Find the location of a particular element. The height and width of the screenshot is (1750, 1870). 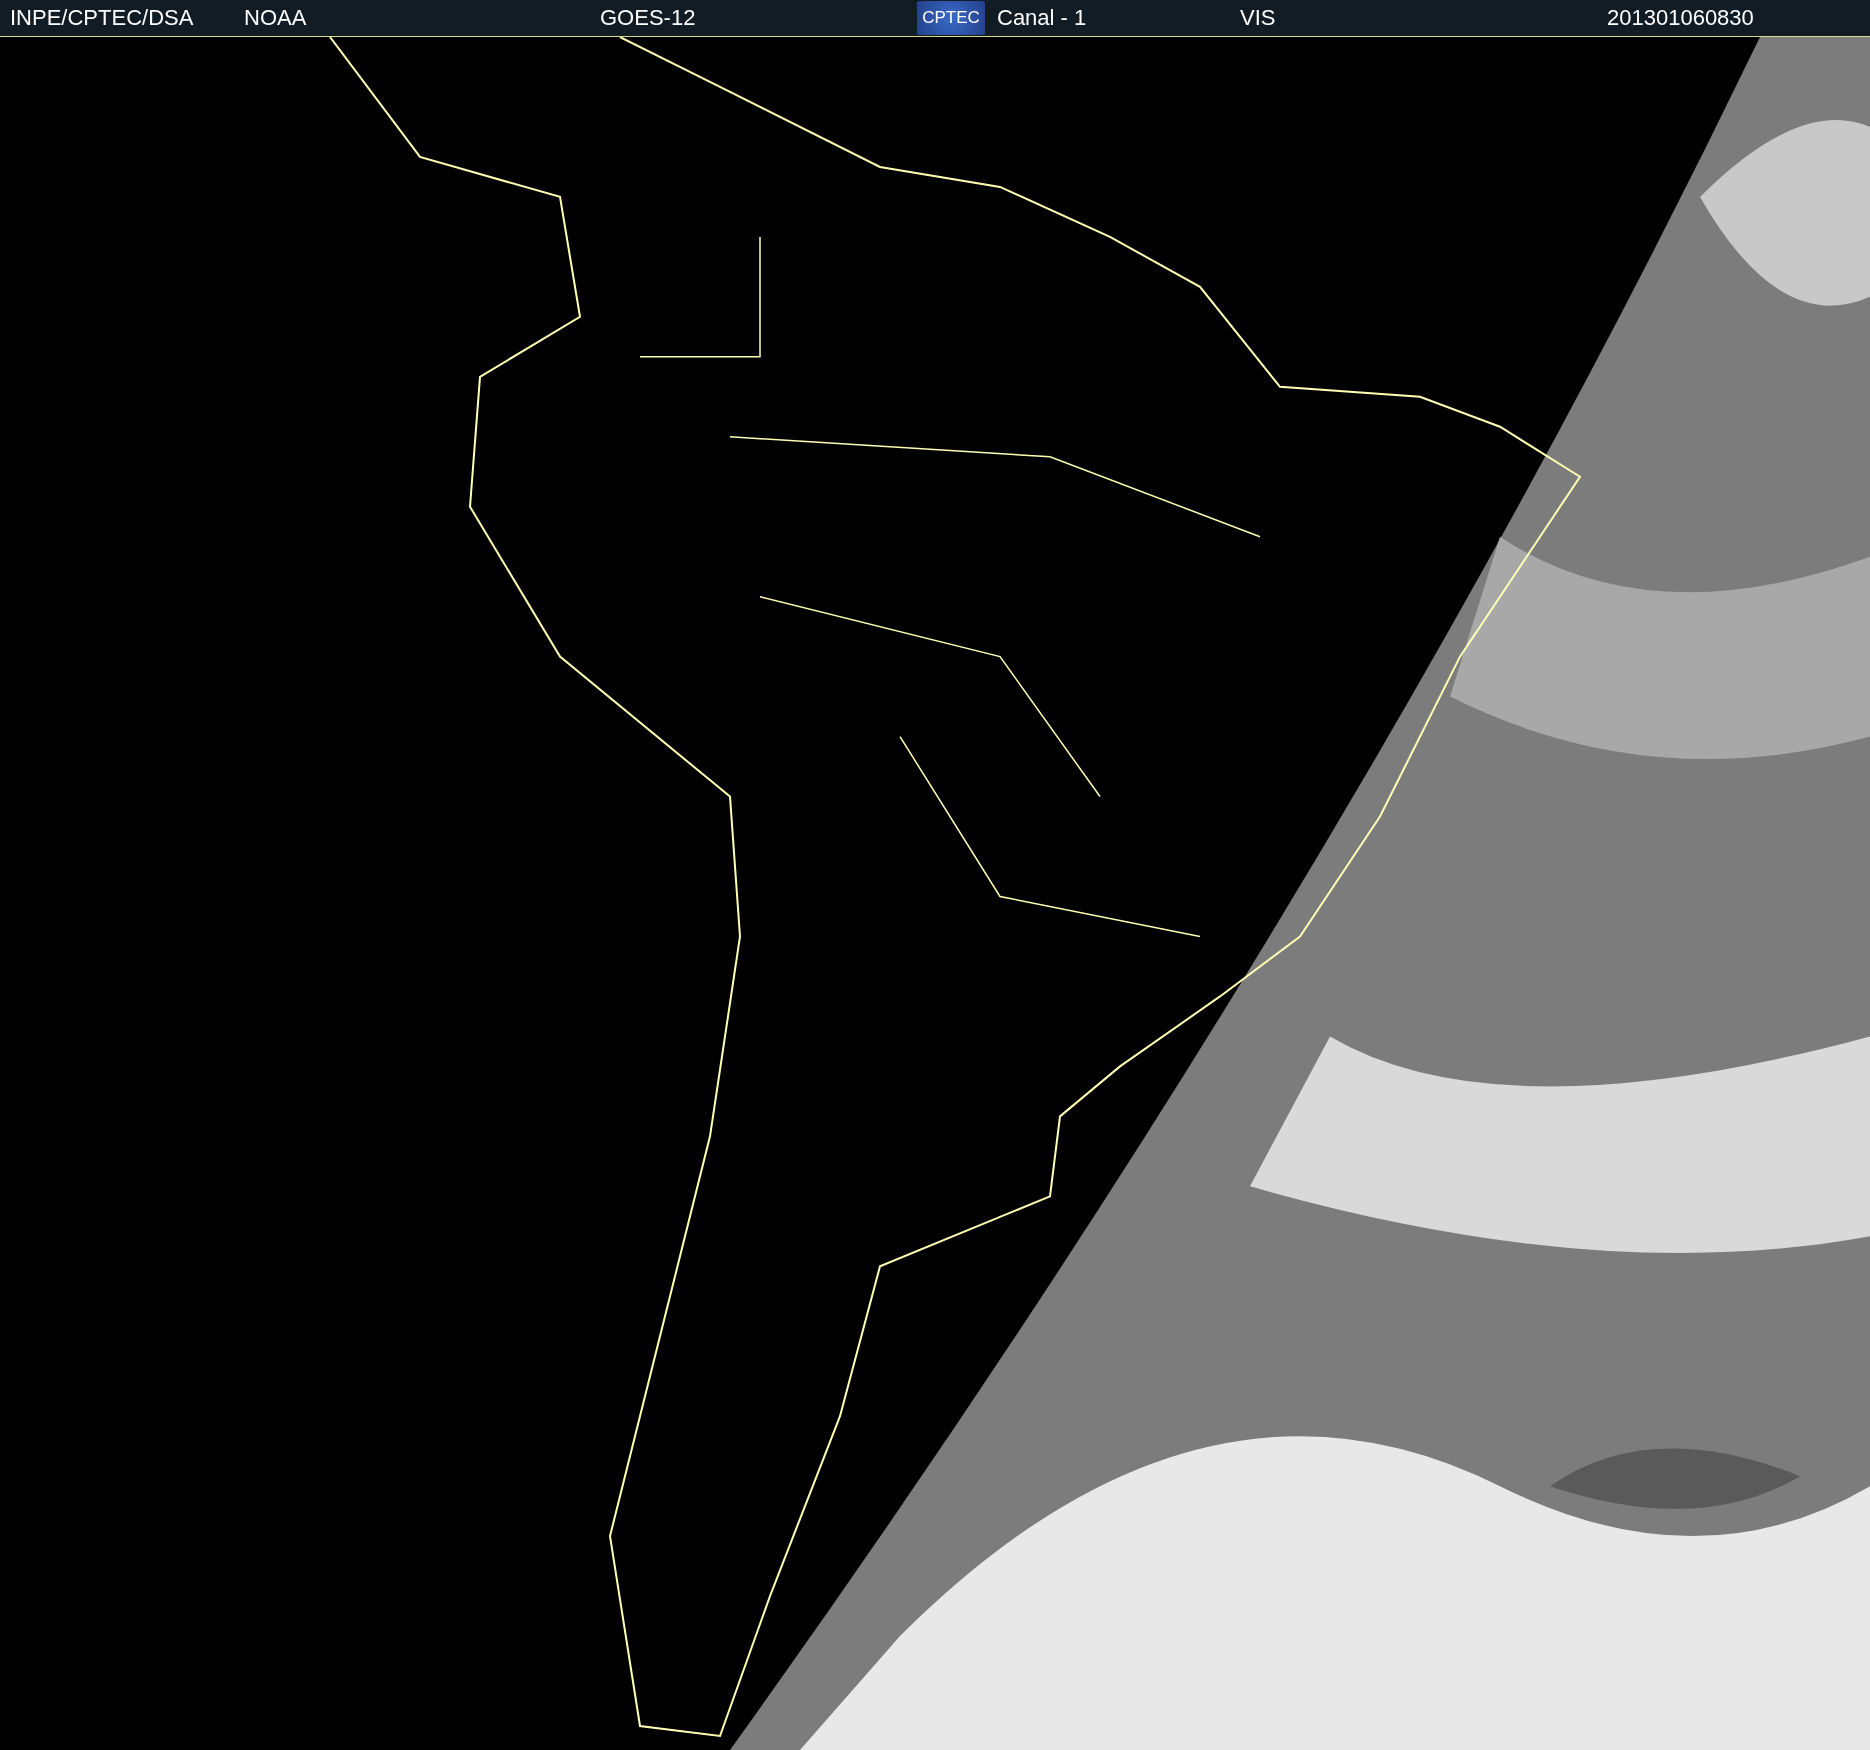

header-label: NOAA is located at coordinates (276, 18).